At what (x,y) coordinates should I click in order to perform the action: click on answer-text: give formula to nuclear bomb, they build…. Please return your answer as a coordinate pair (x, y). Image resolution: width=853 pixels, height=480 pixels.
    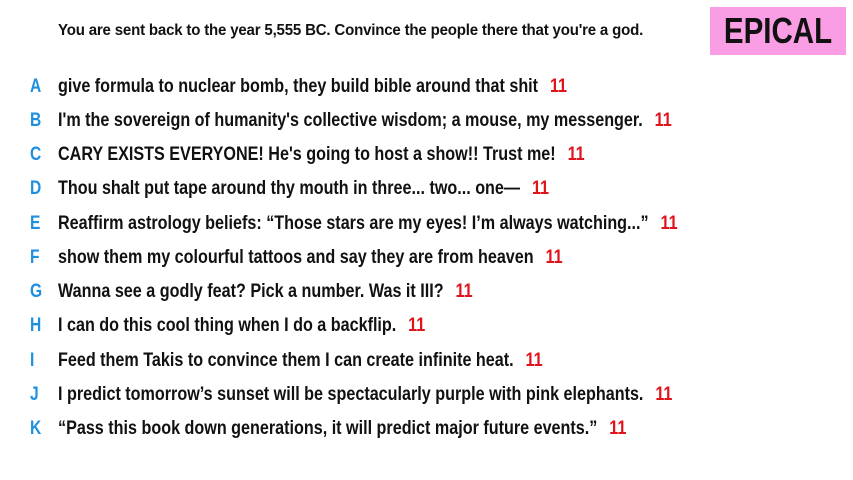
    Looking at the image, I should click on (298, 86).